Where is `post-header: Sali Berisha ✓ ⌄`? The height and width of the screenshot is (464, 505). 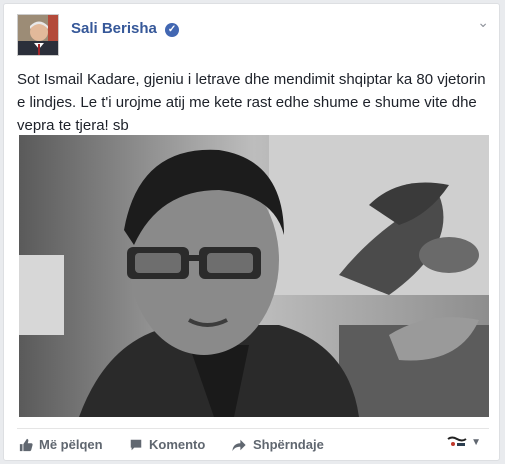 post-header: Sali Berisha ✓ ⌄ is located at coordinates (258, 36).